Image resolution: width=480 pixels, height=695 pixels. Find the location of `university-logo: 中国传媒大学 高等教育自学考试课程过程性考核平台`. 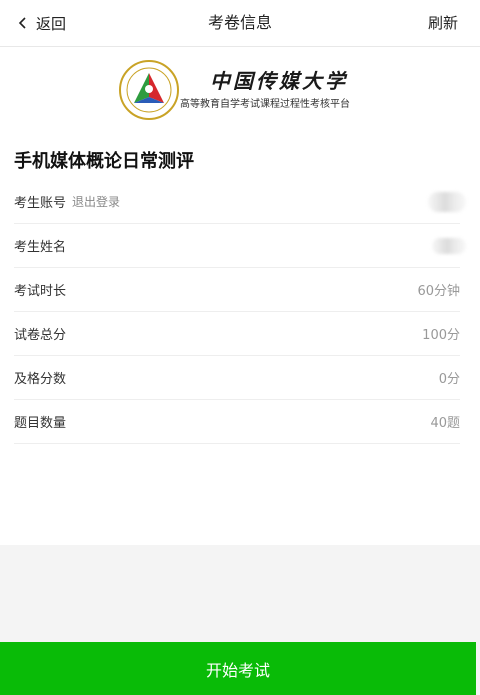

university-logo: 中国传媒大学 高等教育自学考试课程过程性考核平台 is located at coordinates (240, 91).